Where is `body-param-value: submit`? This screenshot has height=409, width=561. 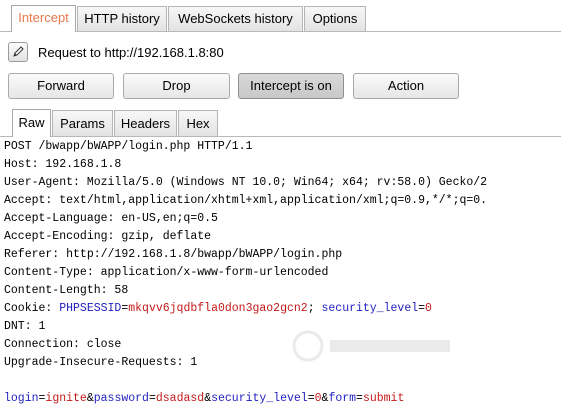 body-param-value: submit is located at coordinates (383, 398).